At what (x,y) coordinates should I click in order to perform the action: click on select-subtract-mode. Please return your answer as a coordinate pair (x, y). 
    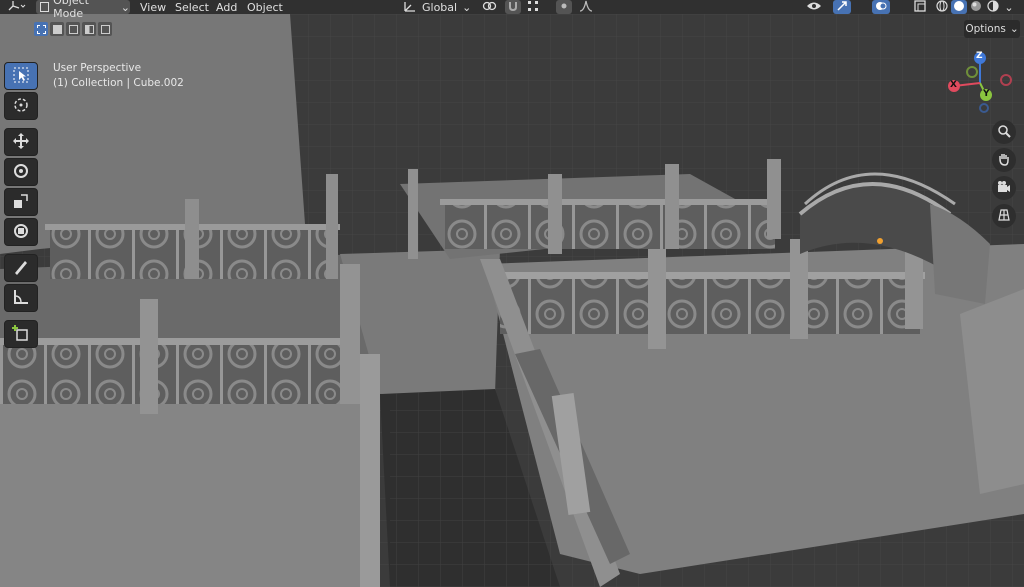
    Looking at the image, I should click on (73, 29).